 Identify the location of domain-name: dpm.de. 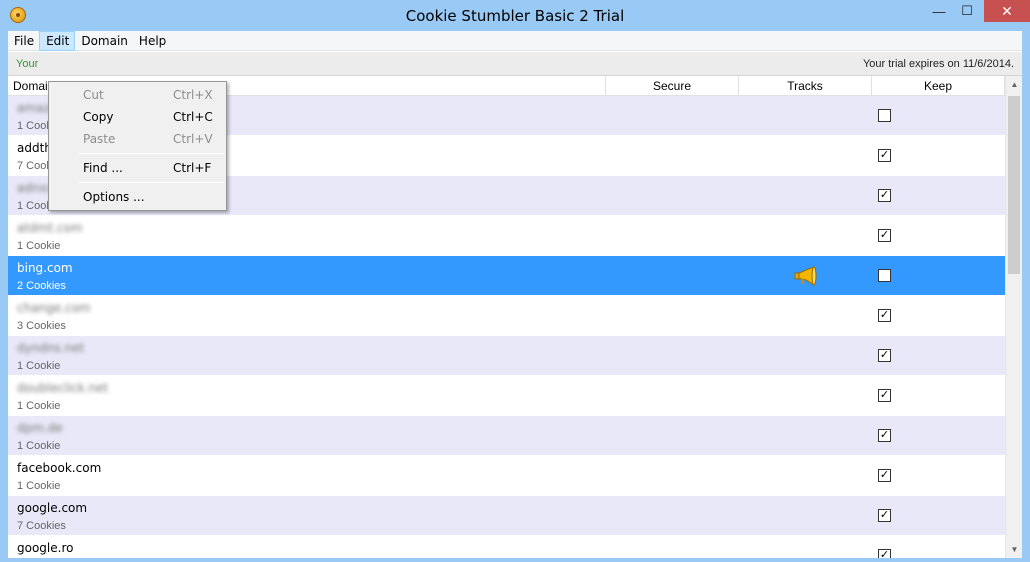
(40, 428).